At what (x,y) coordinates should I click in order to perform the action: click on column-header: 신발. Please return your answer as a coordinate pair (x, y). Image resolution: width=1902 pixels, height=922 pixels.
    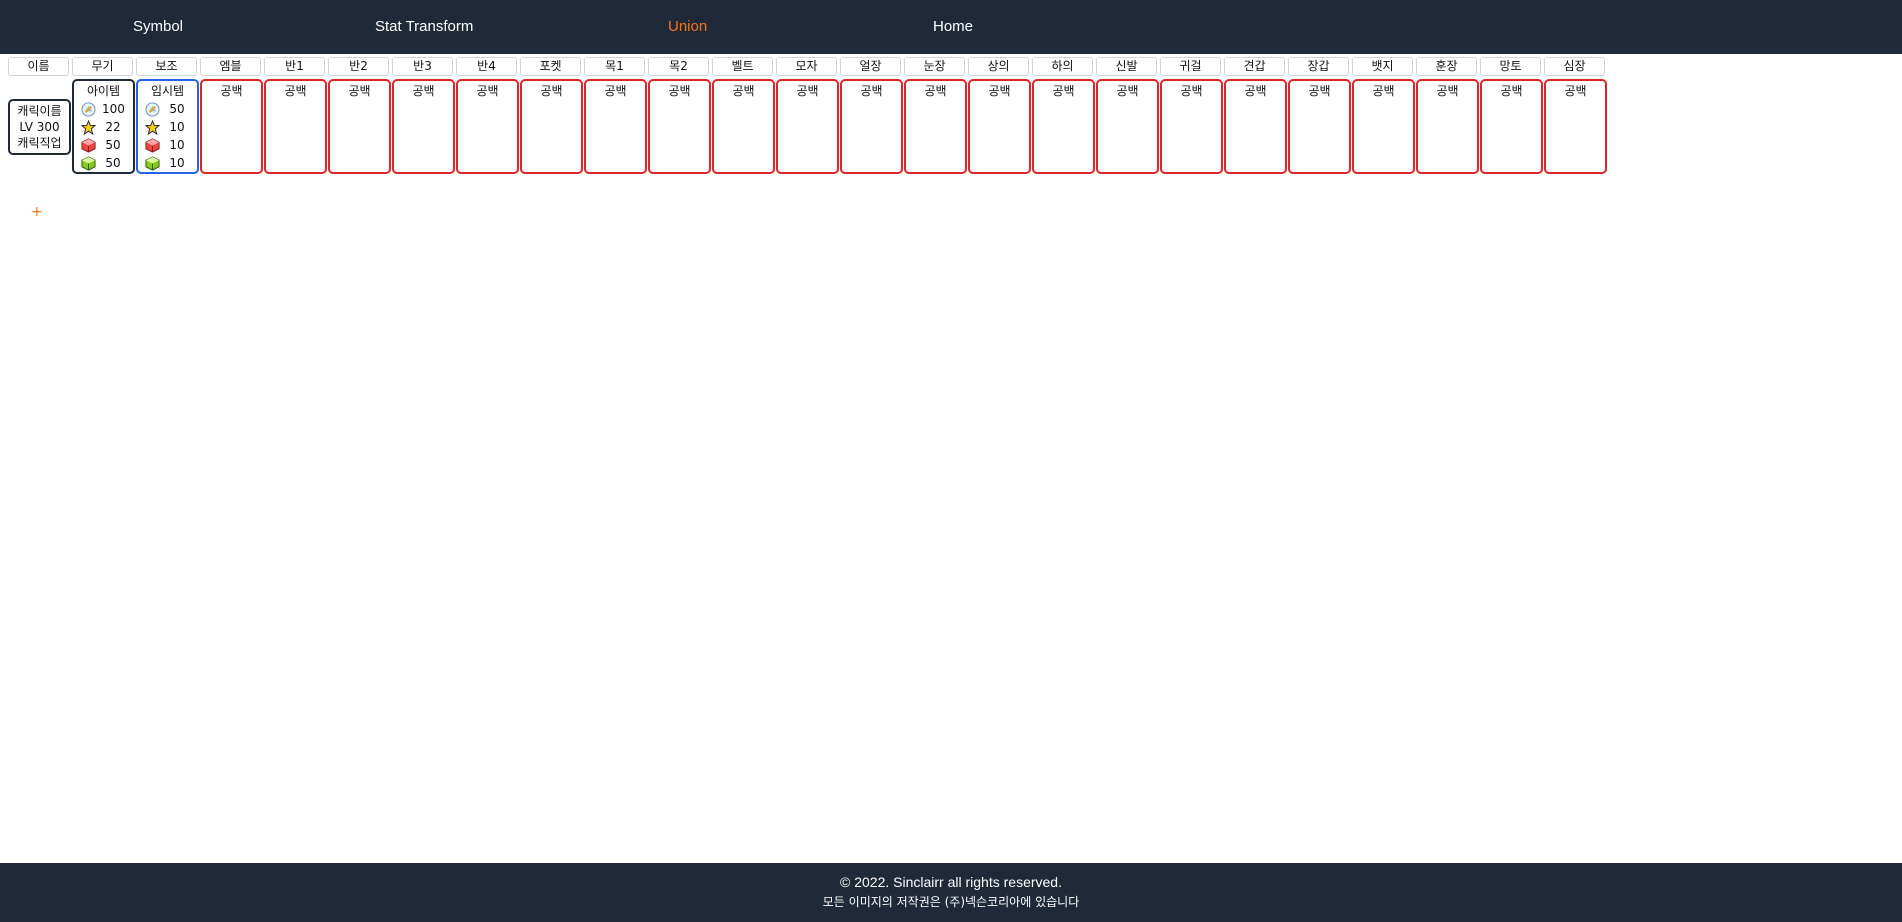
    Looking at the image, I should click on (1126, 66).